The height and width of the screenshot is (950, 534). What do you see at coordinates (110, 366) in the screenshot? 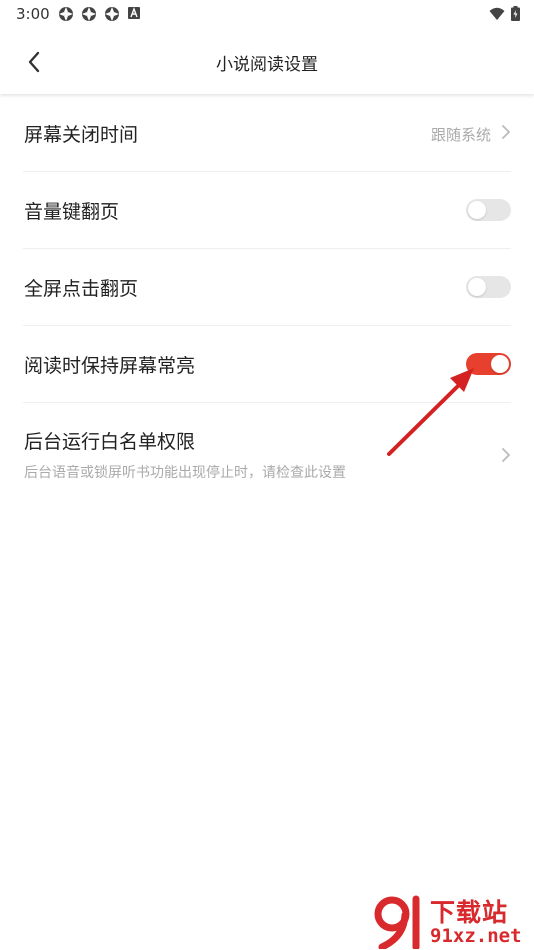
I see `setting-label: 阅读时保持屏幕常亮` at bounding box center [110, 366].